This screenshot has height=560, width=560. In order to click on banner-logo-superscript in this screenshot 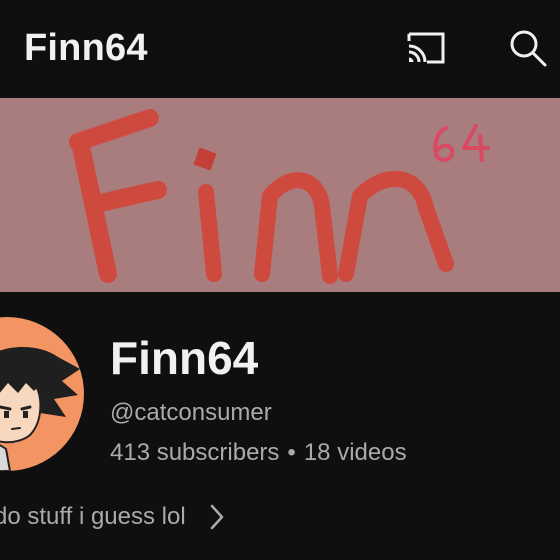, I will do `click(461, 143)`.